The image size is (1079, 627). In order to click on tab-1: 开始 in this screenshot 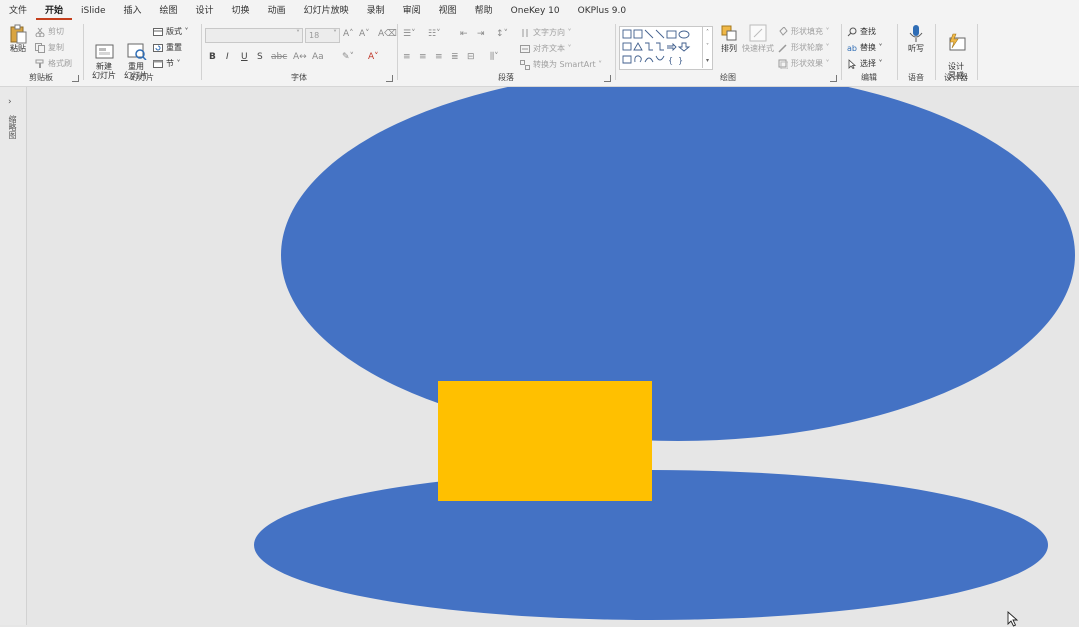, I will do `click(54, 11)`.